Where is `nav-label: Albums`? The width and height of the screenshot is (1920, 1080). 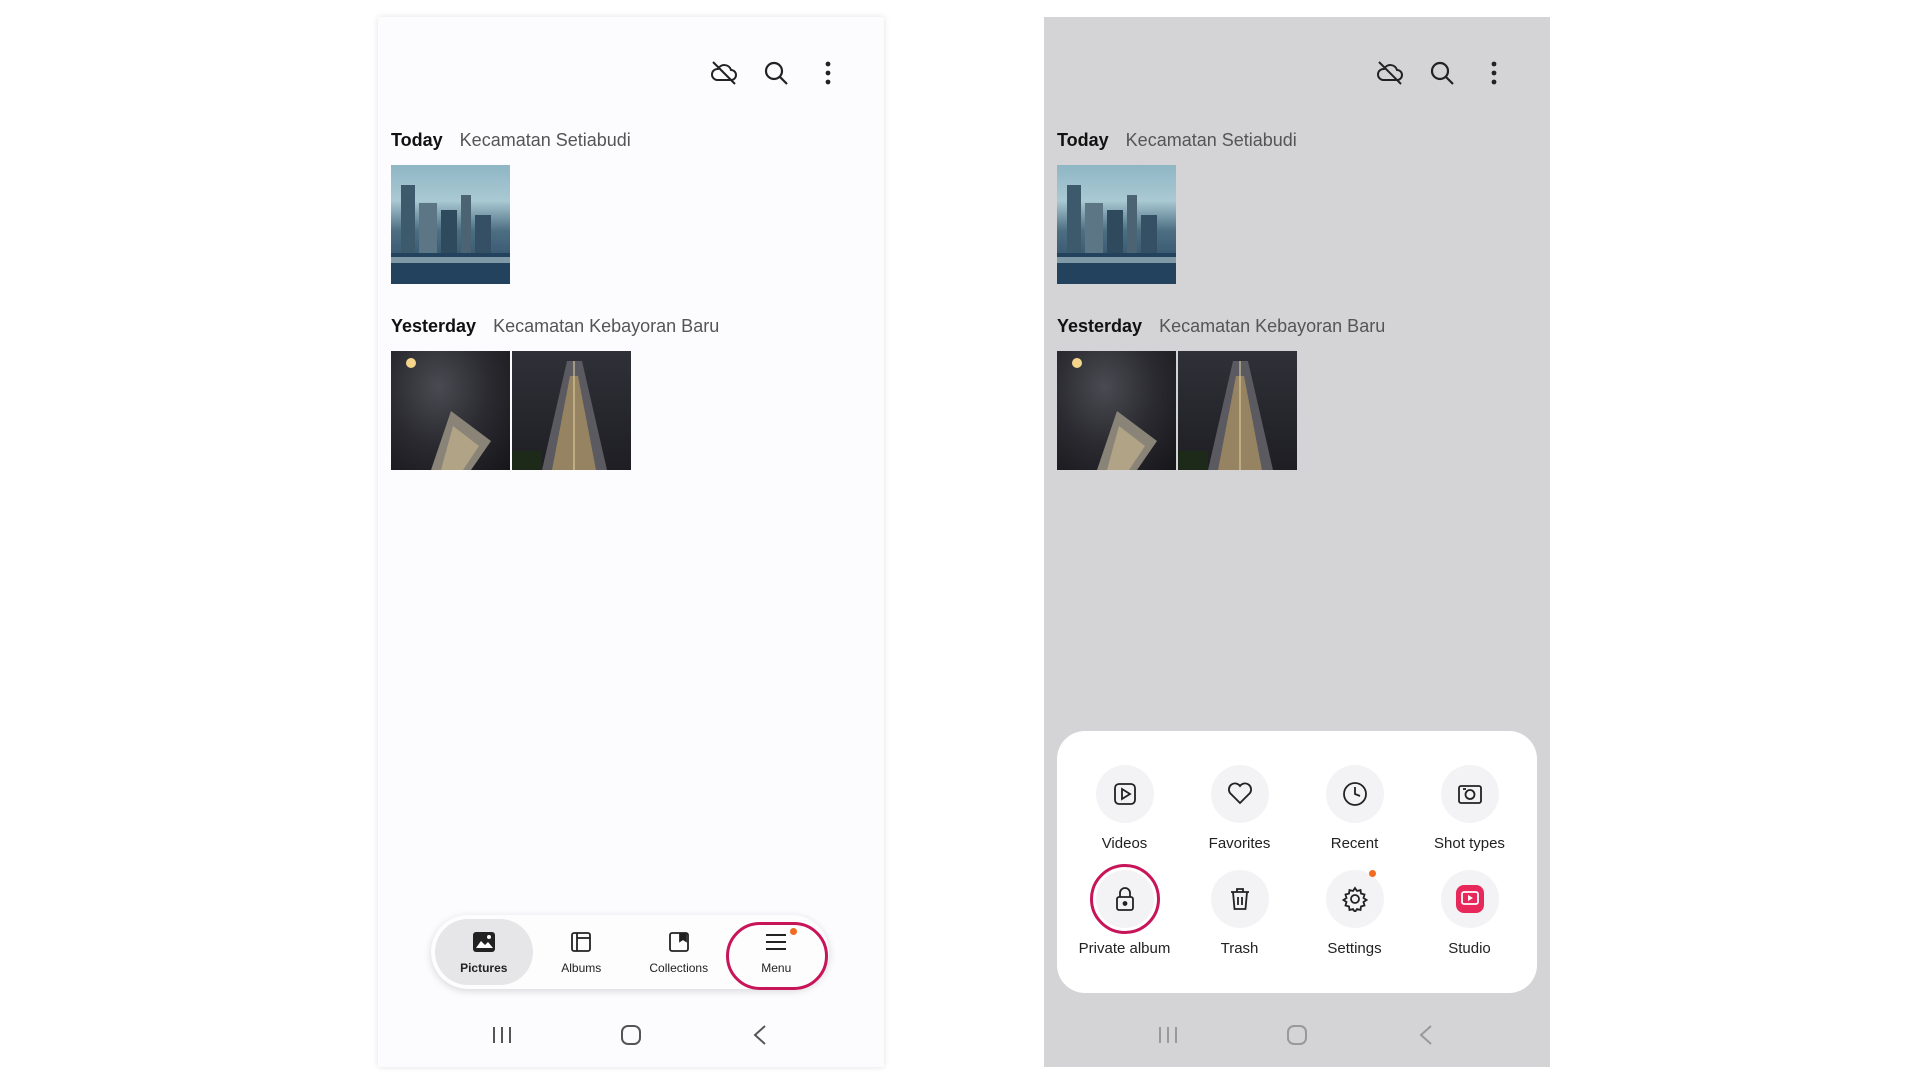 nav-label: Albums is located at coordinates (581, 968).